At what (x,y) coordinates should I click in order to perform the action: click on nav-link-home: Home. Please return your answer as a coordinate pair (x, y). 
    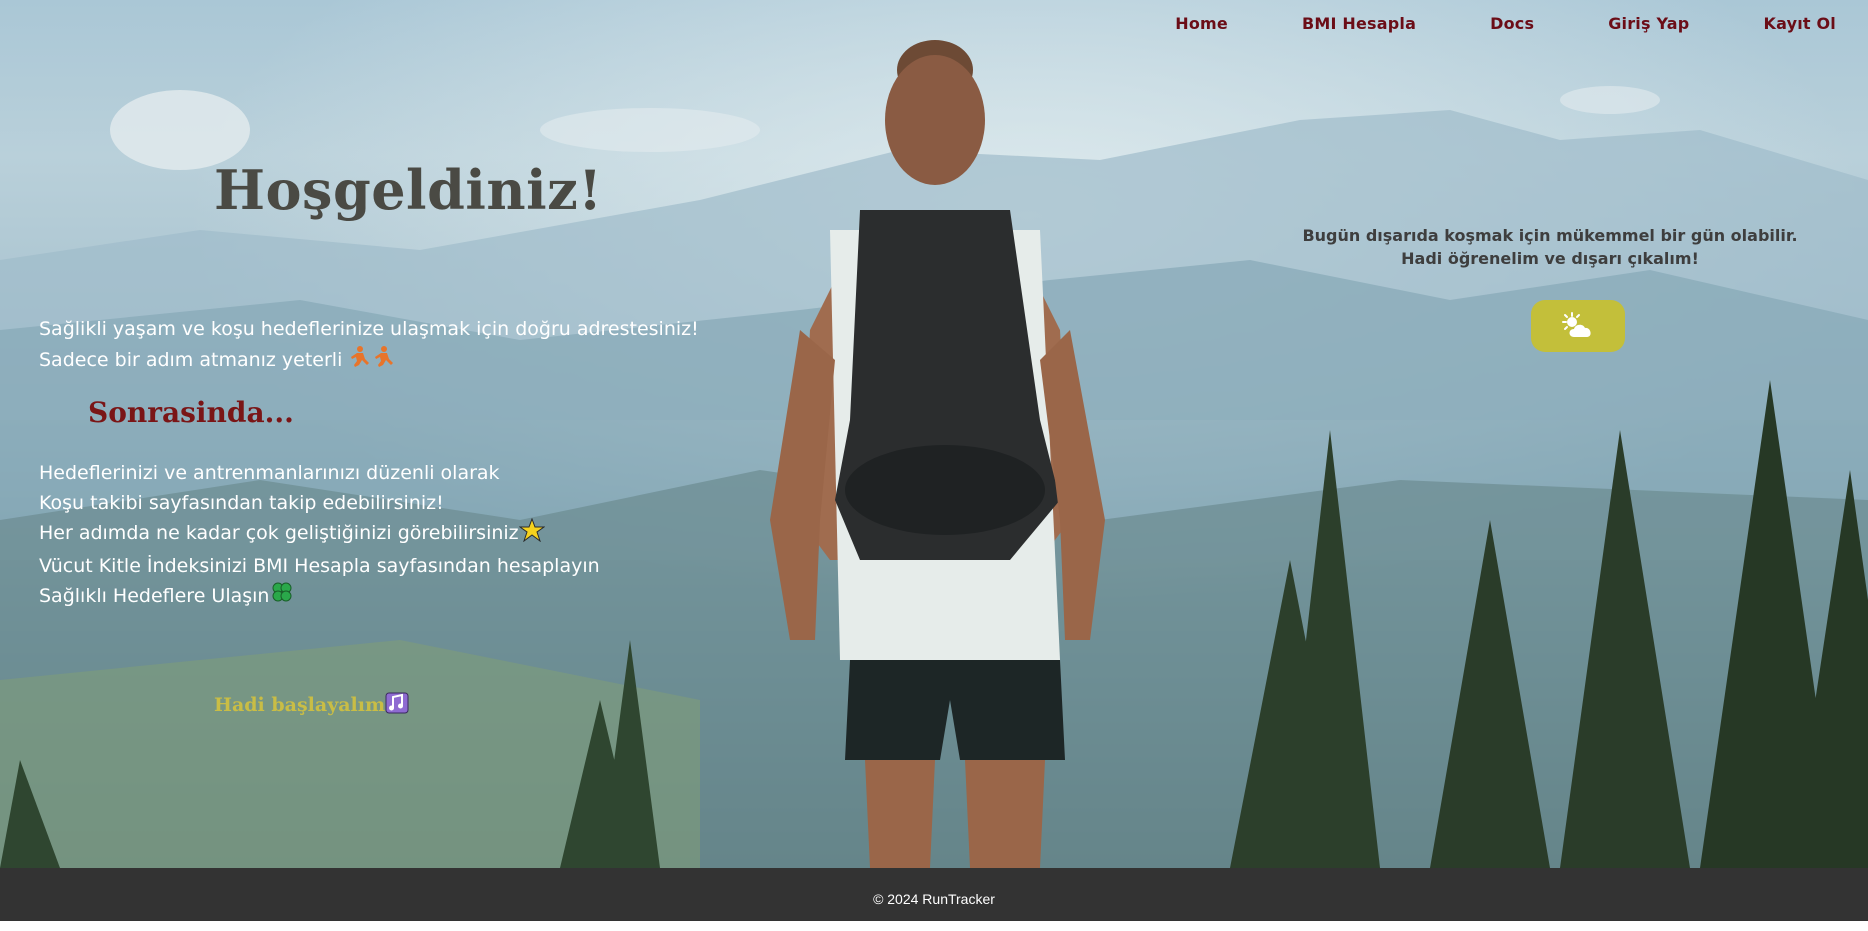
    Looking at the image, I should click on (1201, 23).